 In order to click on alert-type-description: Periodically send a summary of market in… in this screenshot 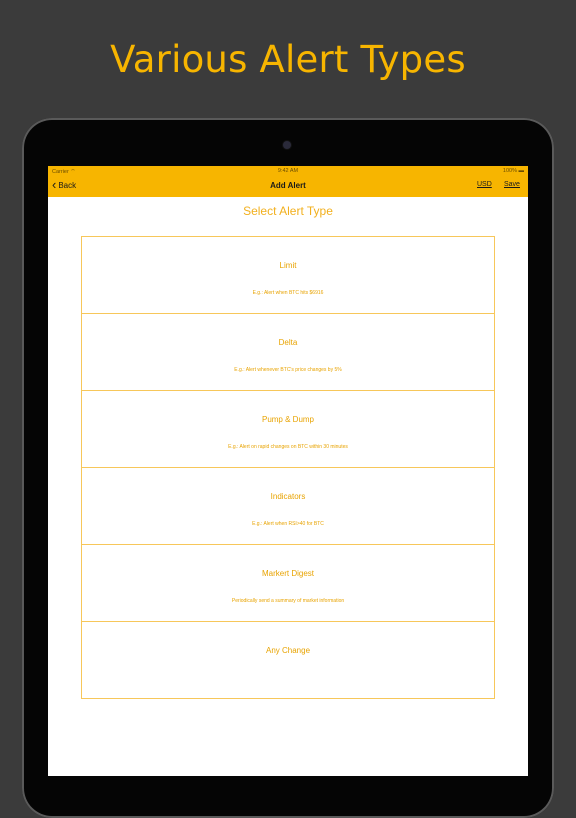, I will do `click(288, 601)`.